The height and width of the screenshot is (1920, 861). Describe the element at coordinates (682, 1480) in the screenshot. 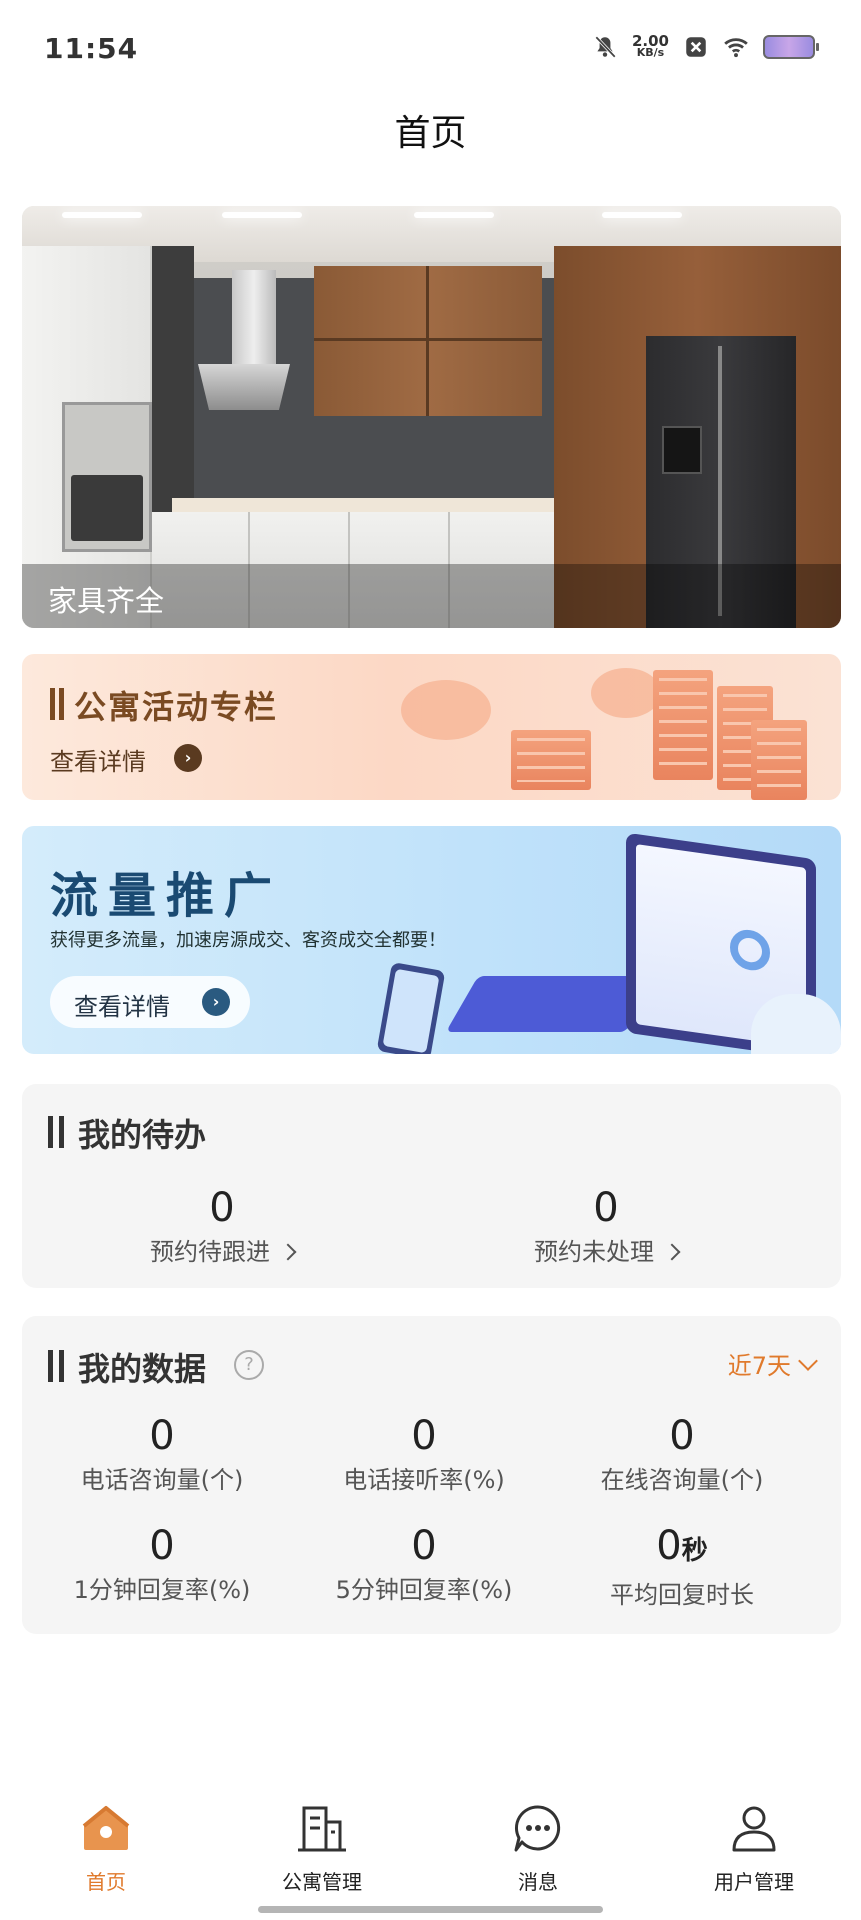

I see `stat-label: 在线咨询量(个)` at that location.